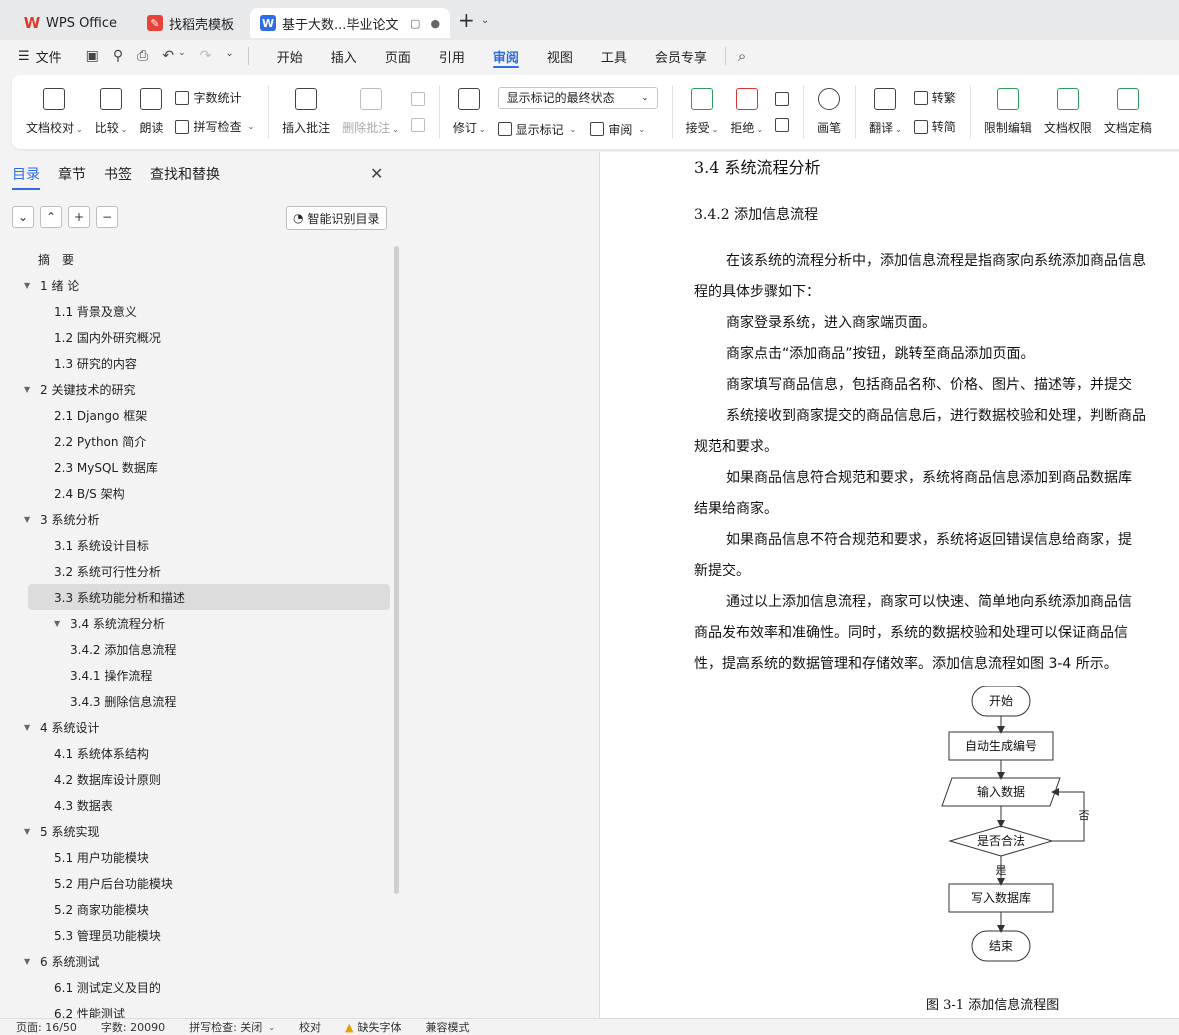 Image resolution: width=1179 pixels, height=1035 pixels. I want to click on toc-item: 5.2 商家功能模块, so click(209, 909).